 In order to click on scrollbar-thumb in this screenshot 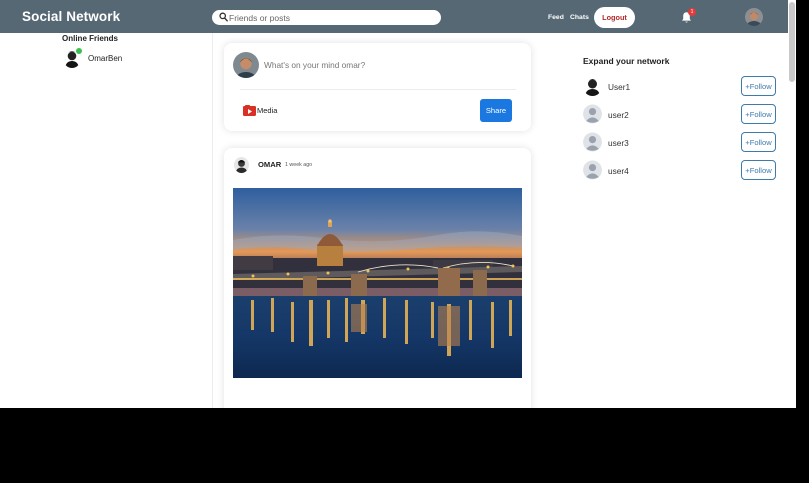, I will do `click(792, 42)`.